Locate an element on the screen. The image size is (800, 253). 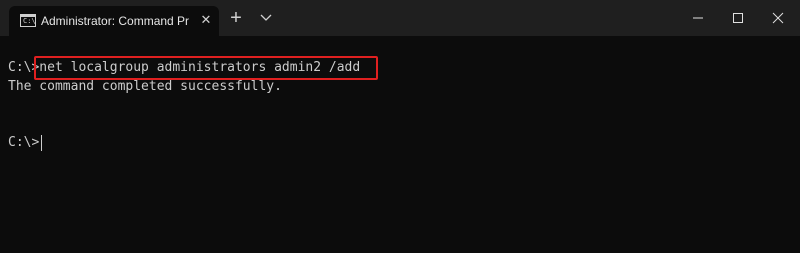
maximize-button is located at coordinates (738, 18).